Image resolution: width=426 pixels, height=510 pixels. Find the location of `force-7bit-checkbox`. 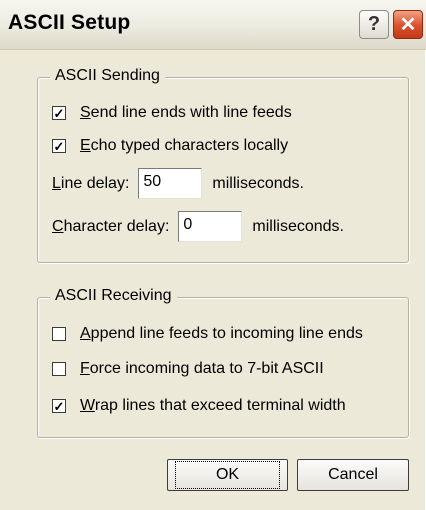

force-7bit-checkbox is located at coordinates (59, 369).